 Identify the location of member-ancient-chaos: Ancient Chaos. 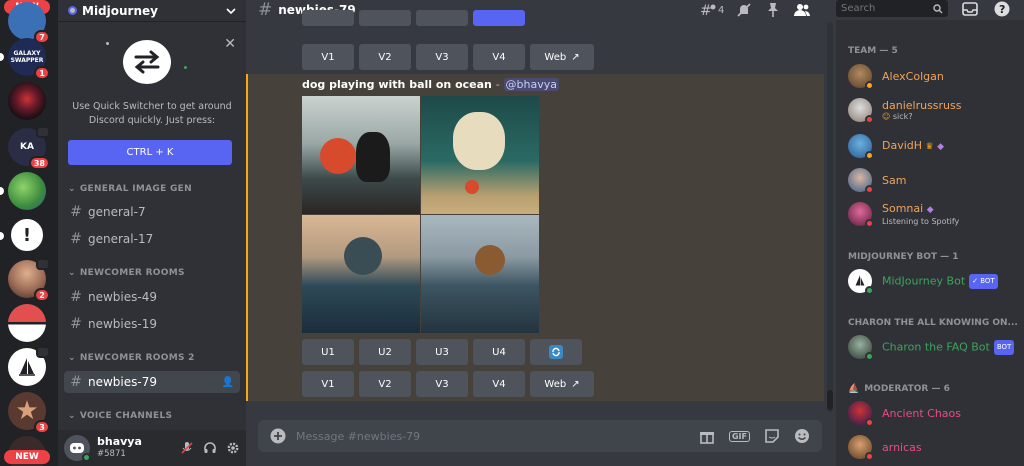
(934, 413).